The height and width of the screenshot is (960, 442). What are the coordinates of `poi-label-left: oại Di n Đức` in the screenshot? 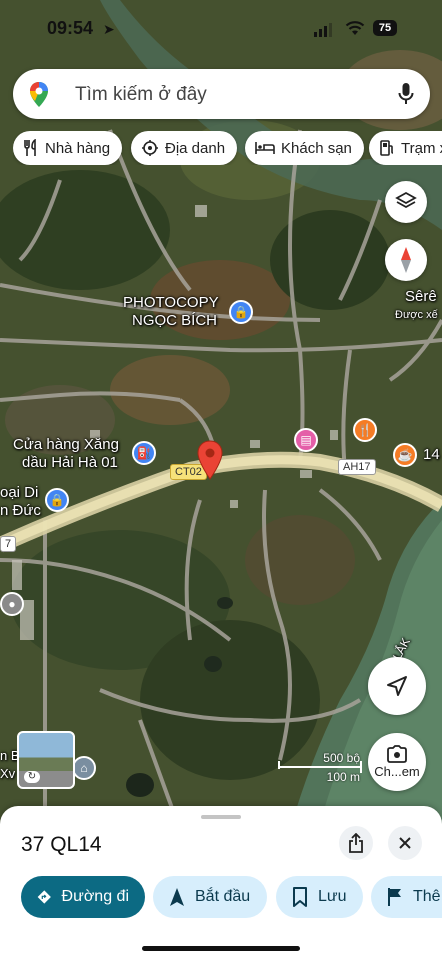 It's located at (20, 502).